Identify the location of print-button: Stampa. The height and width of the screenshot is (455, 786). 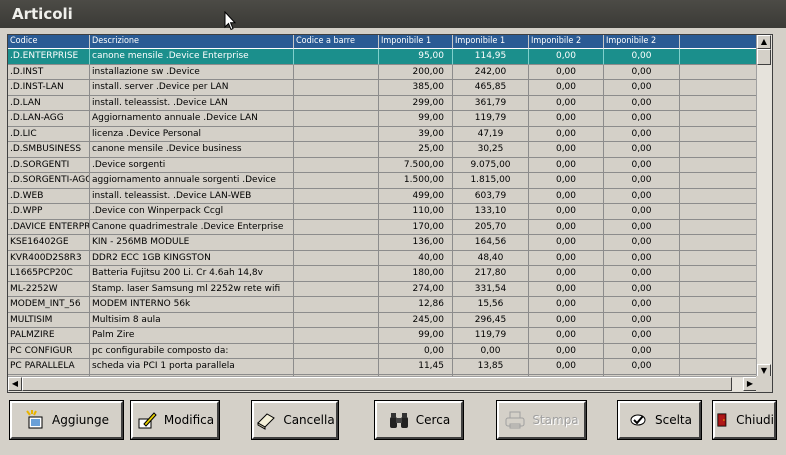
(541, 420).